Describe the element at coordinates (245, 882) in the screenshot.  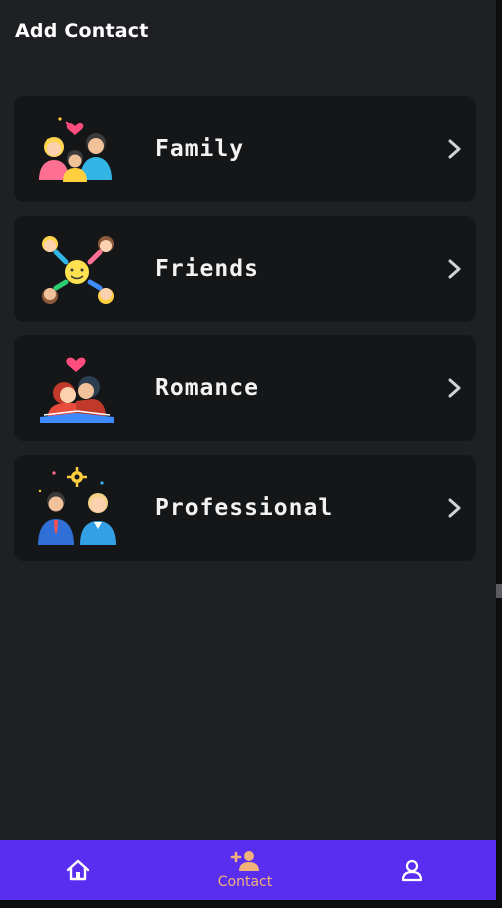
I see `nav-contact-label: Contact` at that location.